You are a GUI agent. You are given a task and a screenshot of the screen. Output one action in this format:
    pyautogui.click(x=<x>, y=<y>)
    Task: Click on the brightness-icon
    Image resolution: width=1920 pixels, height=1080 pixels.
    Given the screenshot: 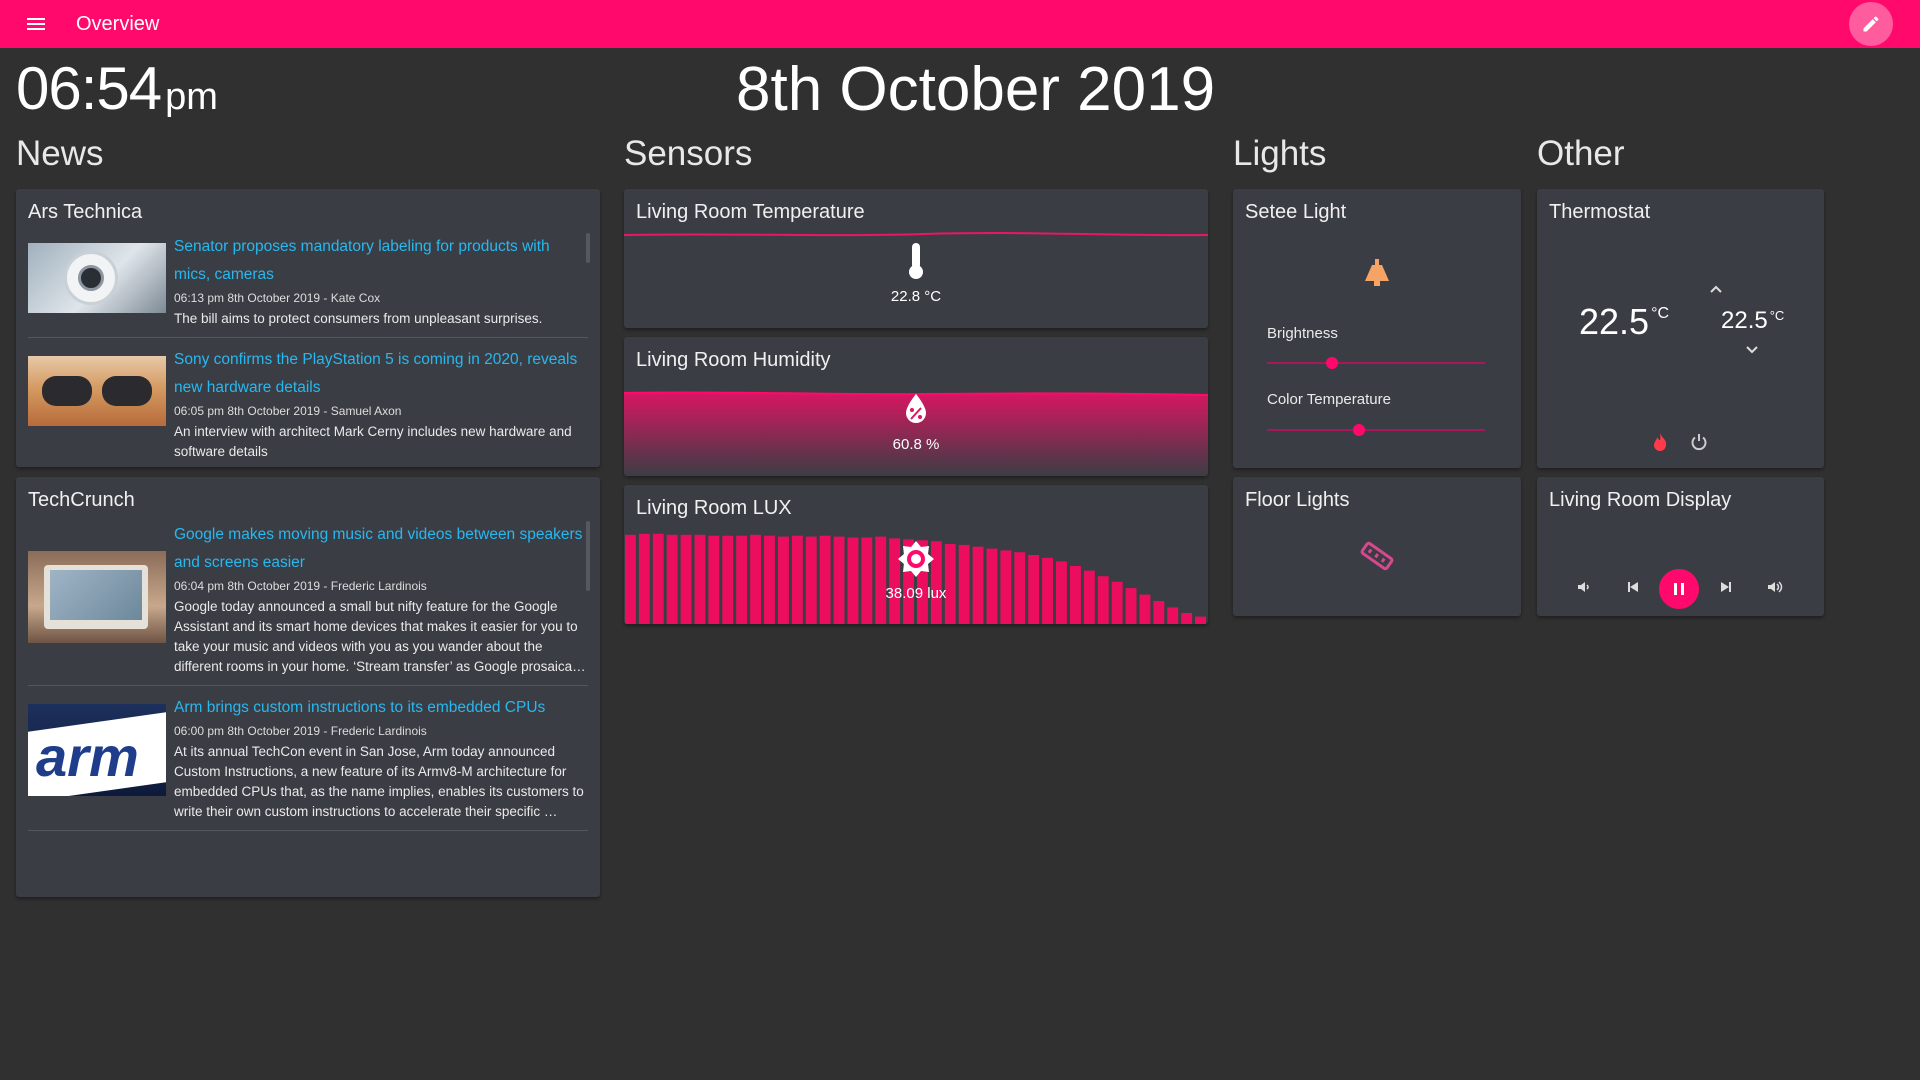 What is the action you would take?
    pyautogui.click(x=916, y=559)
    